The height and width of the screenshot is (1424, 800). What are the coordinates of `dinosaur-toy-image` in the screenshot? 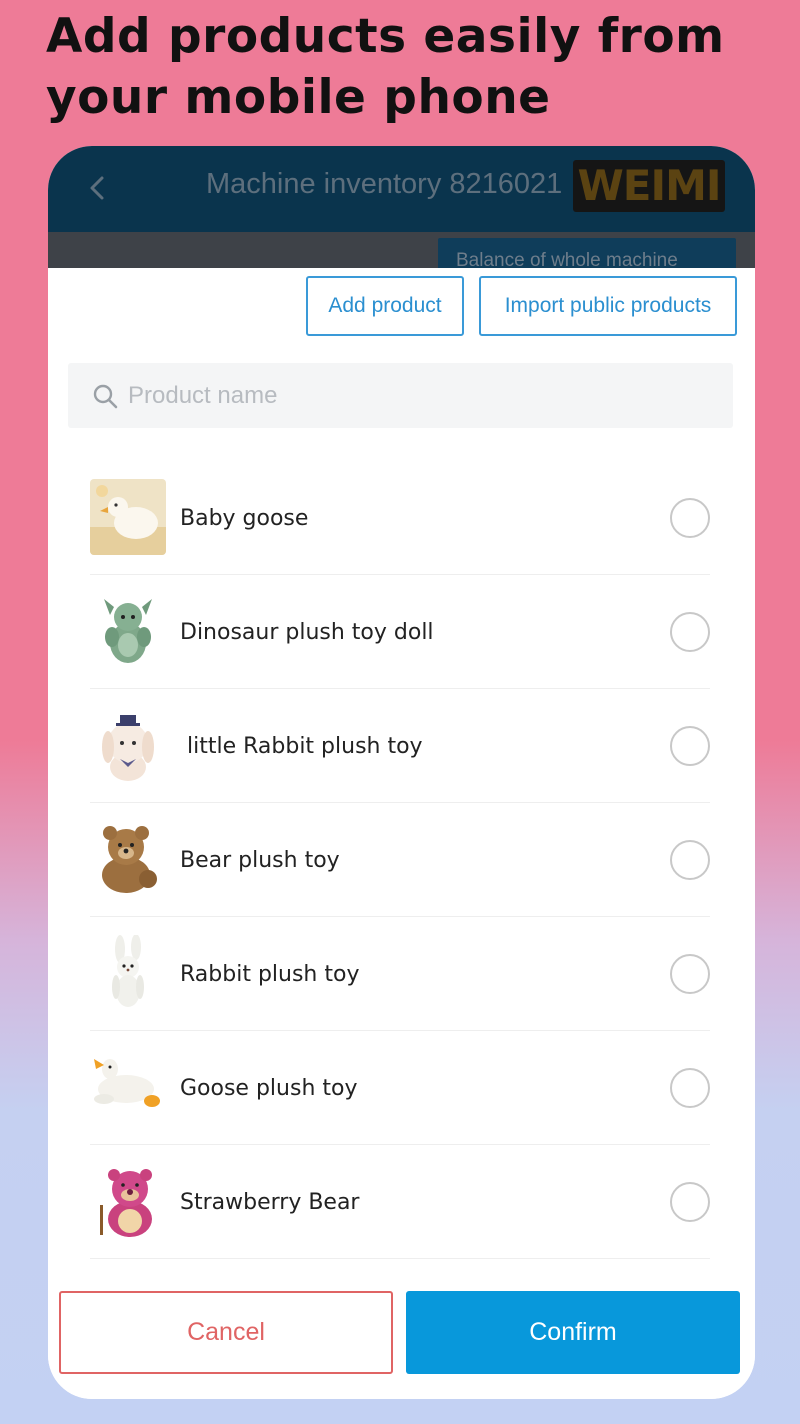 It's located at (128, 631).